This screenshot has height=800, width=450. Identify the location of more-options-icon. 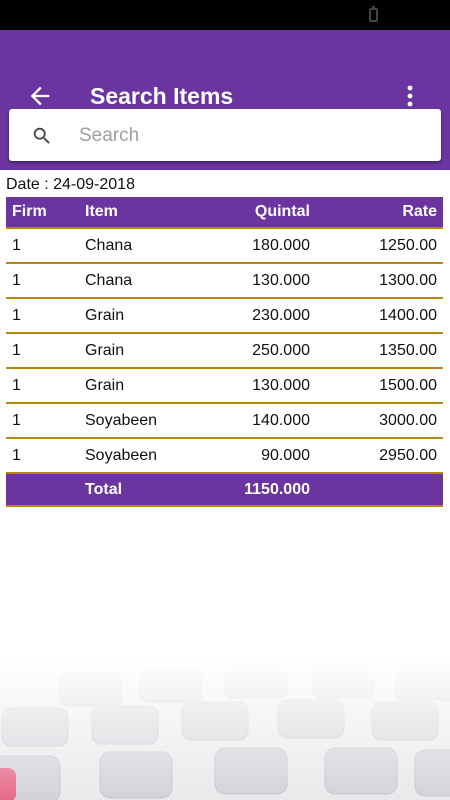
(410, 96).